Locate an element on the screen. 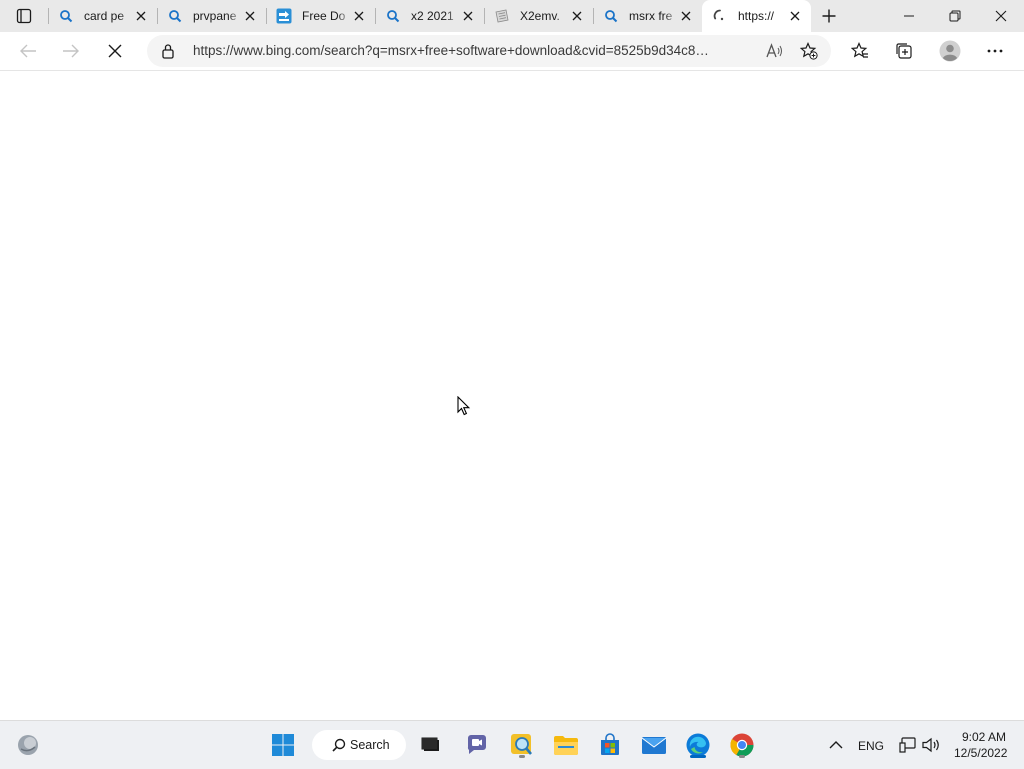 The height and width of the screenshot is (769, 1024). tab-title: X2emv. is located at coordinates (540, 16).